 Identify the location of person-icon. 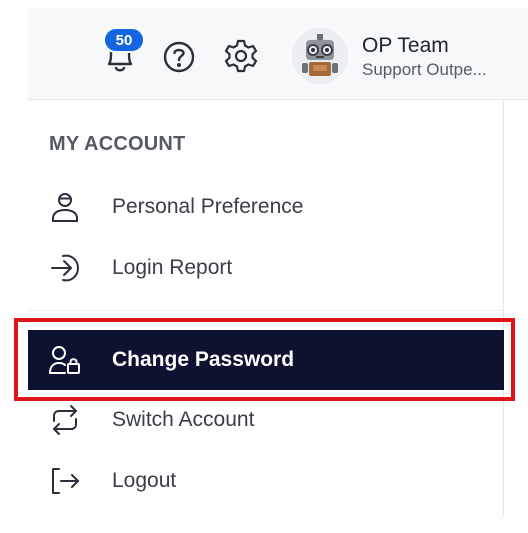
(65, 207).